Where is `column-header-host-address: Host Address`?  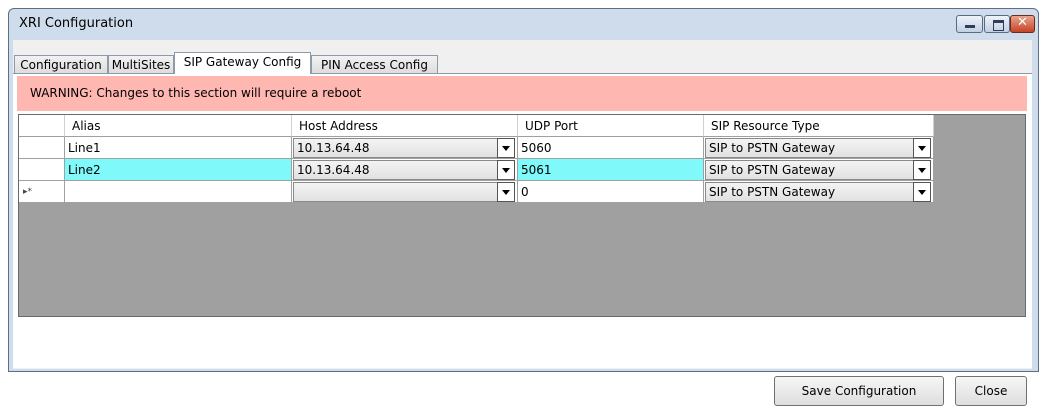 column-header-host-address: Host Address is located at coordinates (405, 126).